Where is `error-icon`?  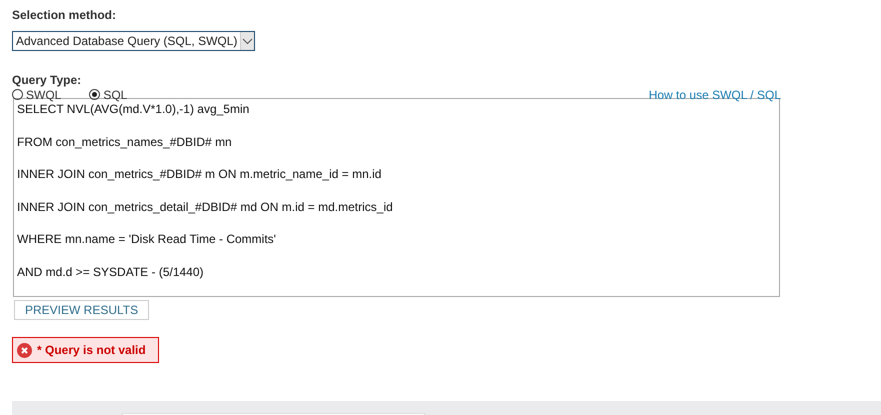
error-icon is located at coordinates (24, 350).